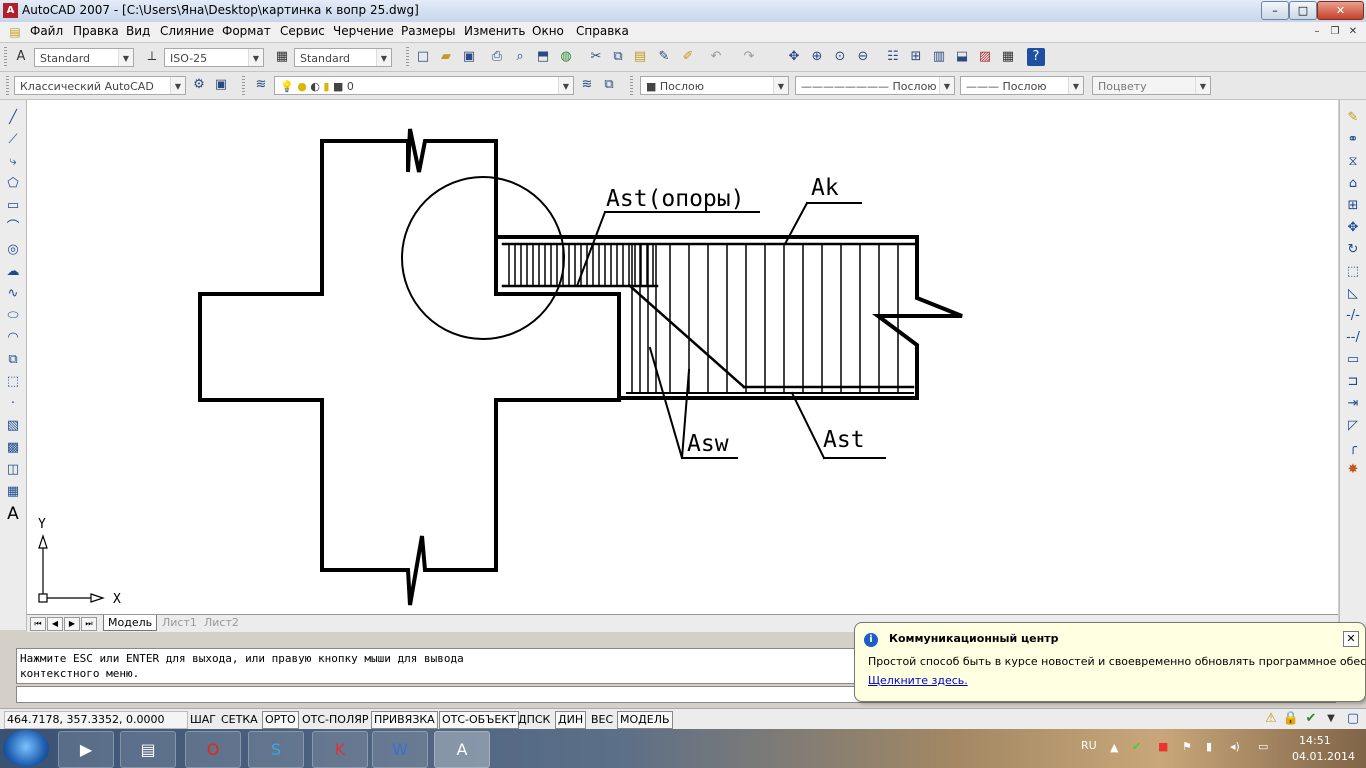 This screenshot has height=768, width=1366. Describe the element at coordinates (1263, 746) in the screenshot. I see `power-icon: ▭` at that location.